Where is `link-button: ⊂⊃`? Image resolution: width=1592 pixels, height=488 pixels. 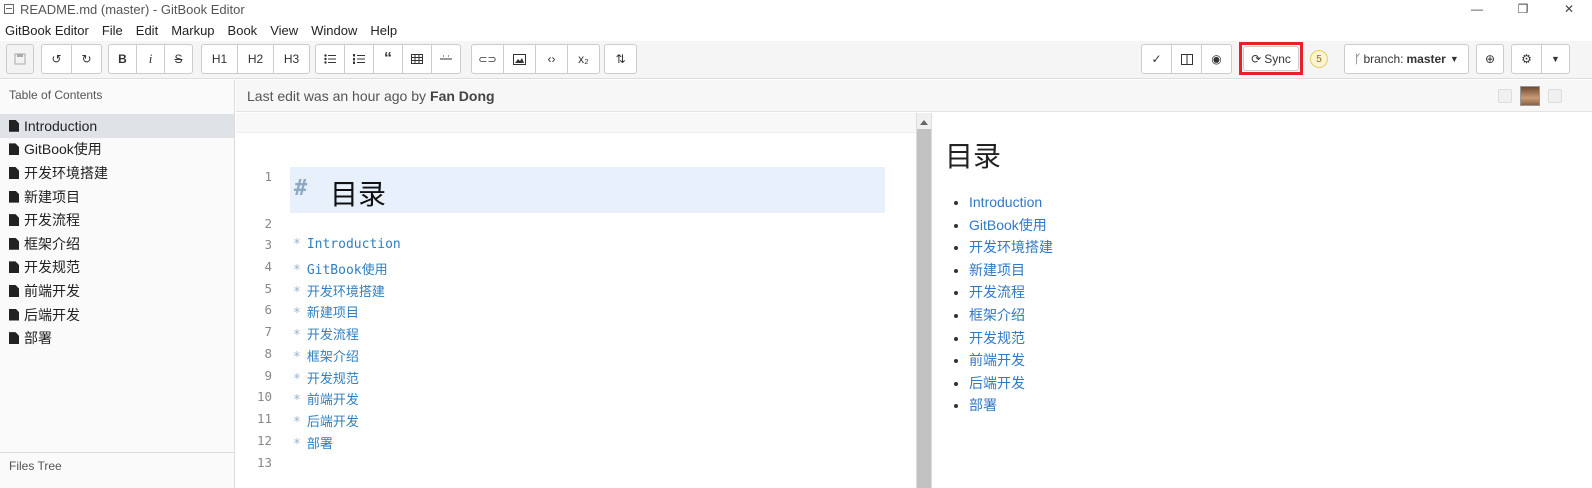
link-button: ⊂⊃ is located at coordinates (487, 59).